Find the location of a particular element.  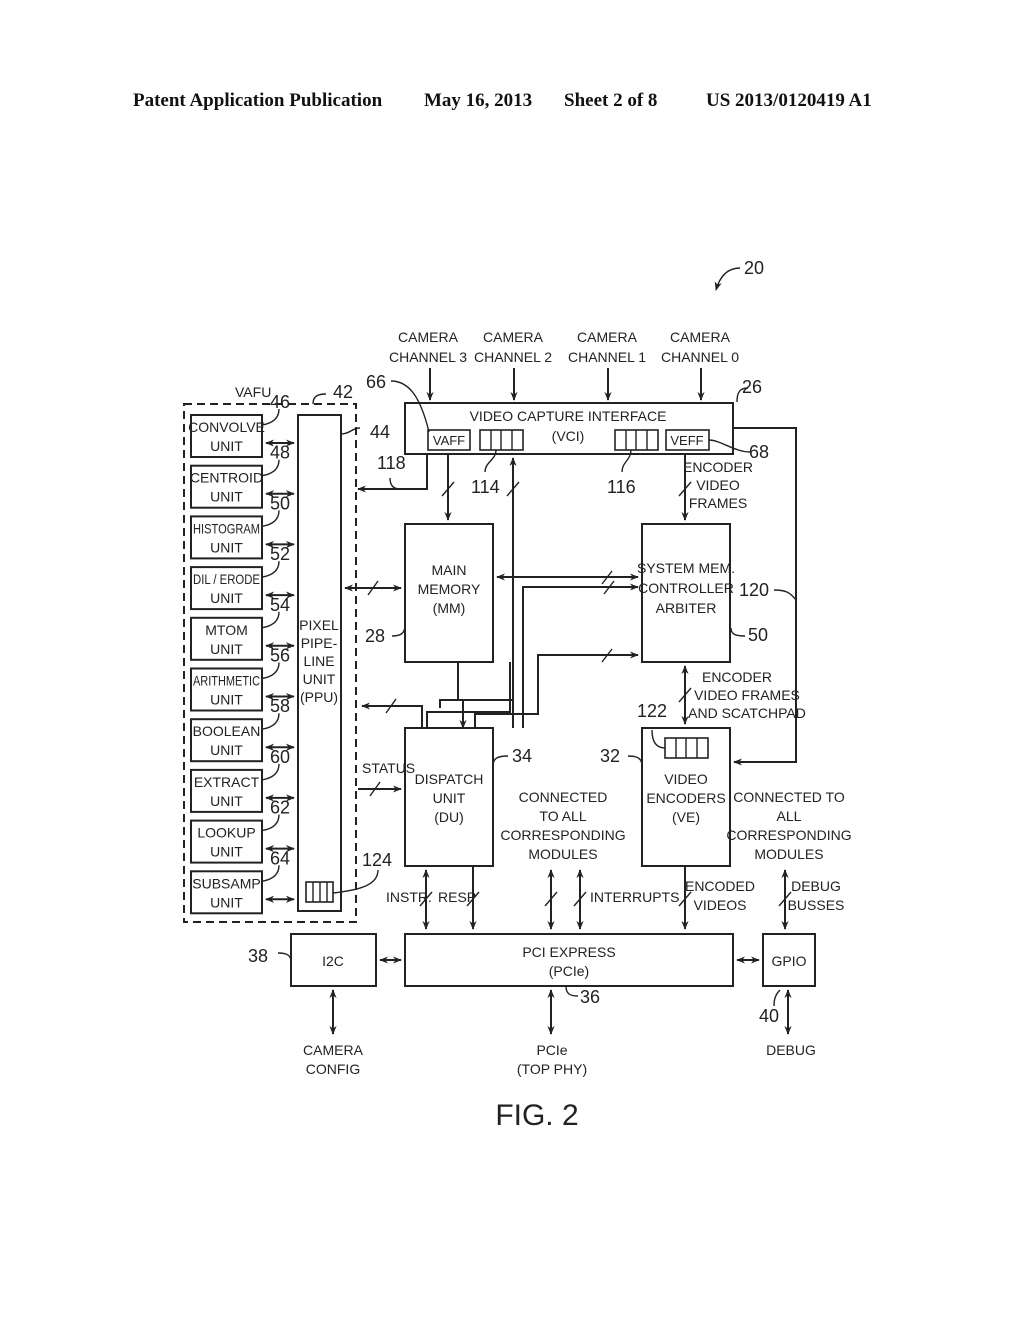

pcie-phy-label: (TOP PHY) is located at coordinates (552, 1069).